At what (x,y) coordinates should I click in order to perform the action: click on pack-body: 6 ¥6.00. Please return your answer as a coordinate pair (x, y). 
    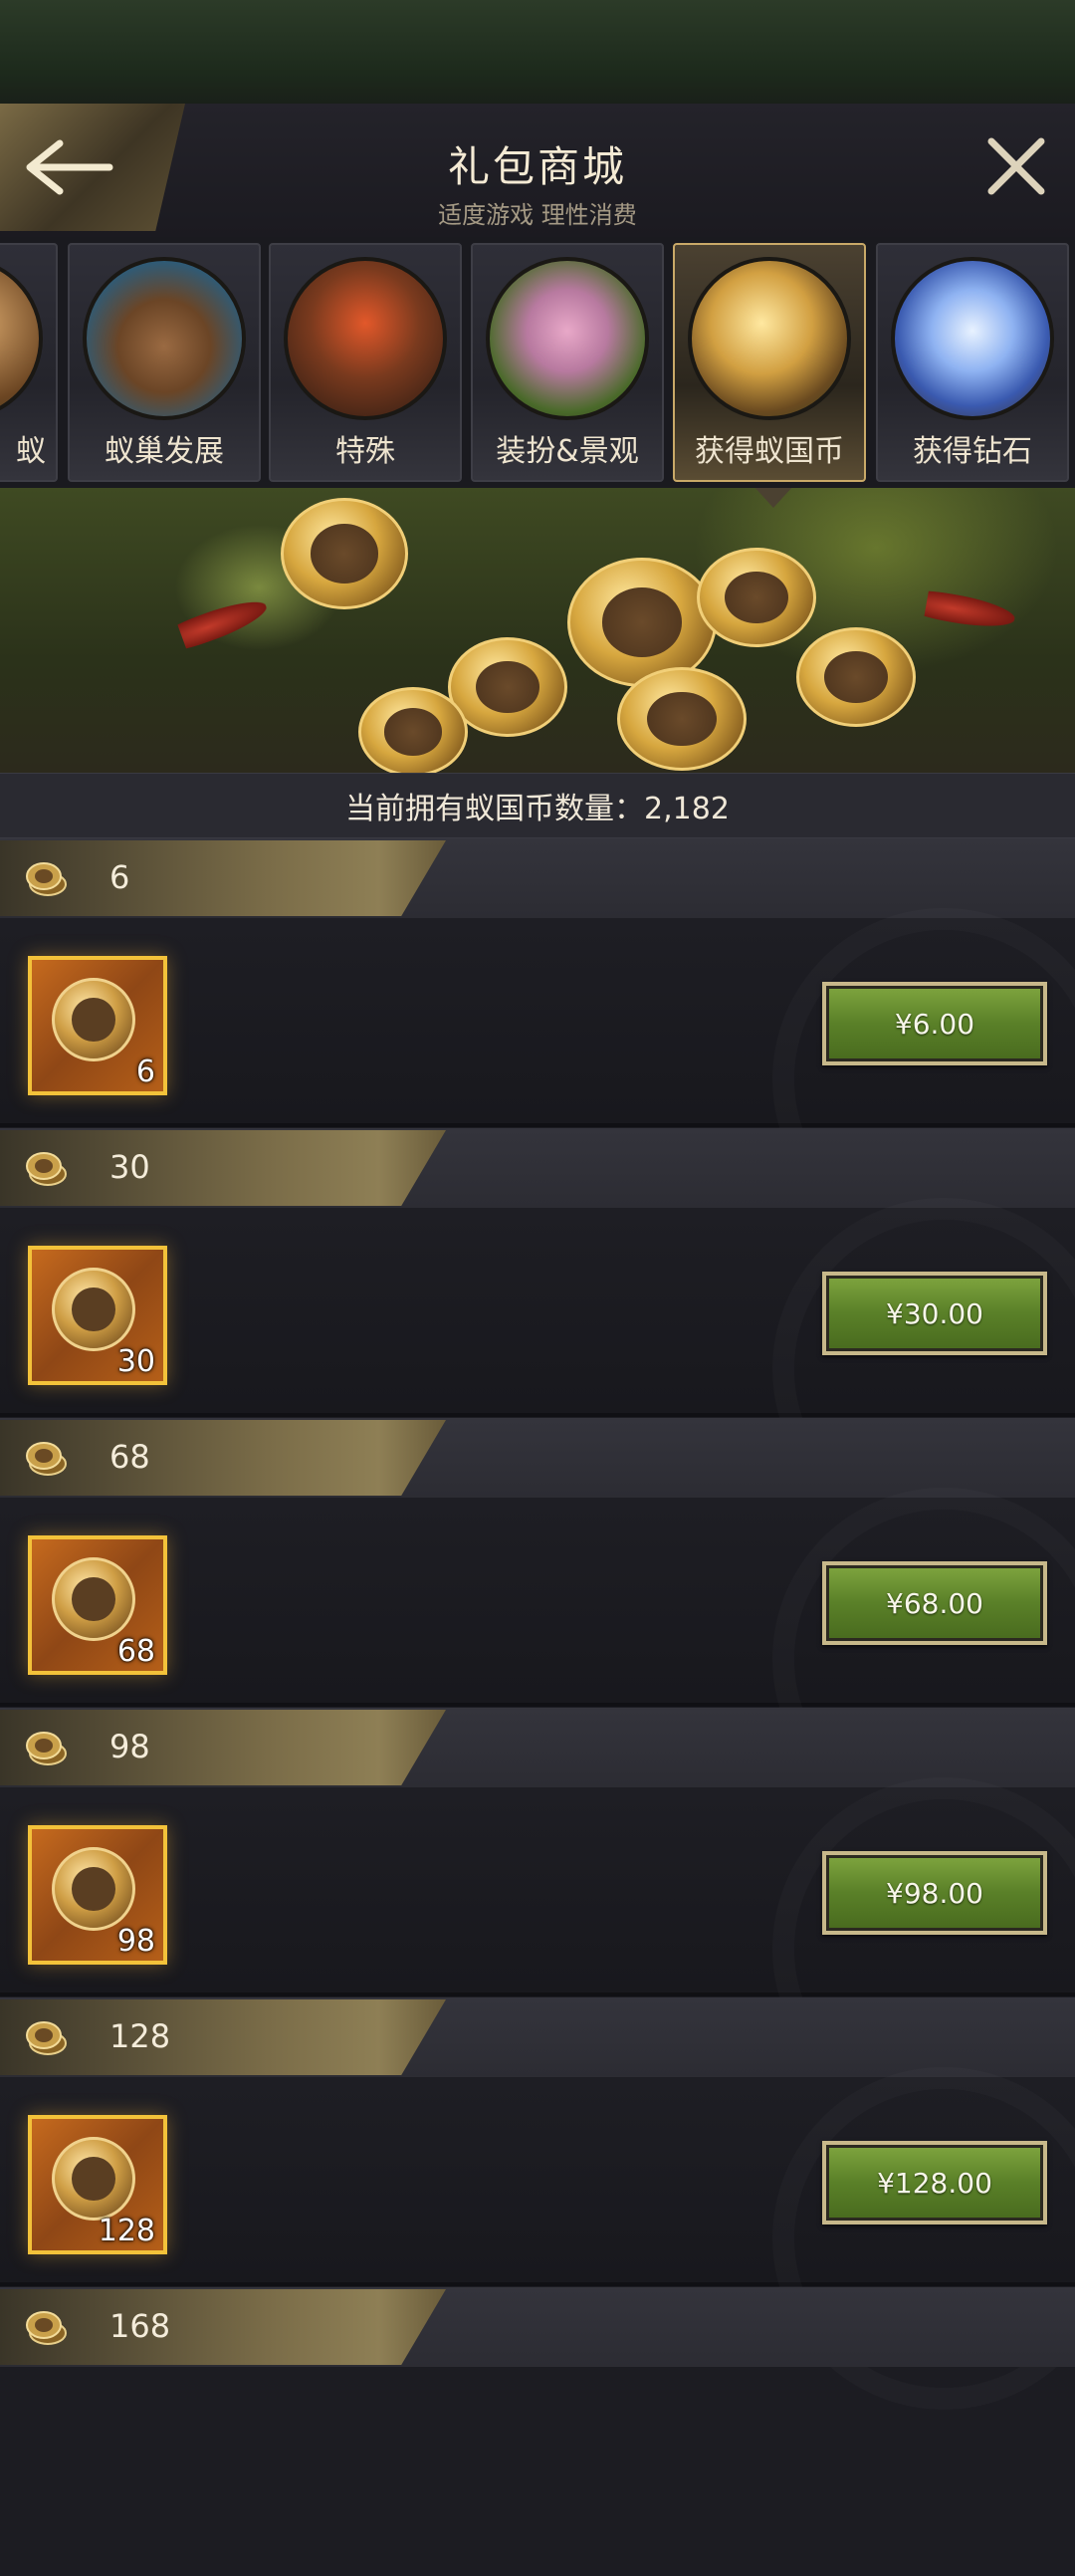
    Looking at the image, I should click on (537, 1023).